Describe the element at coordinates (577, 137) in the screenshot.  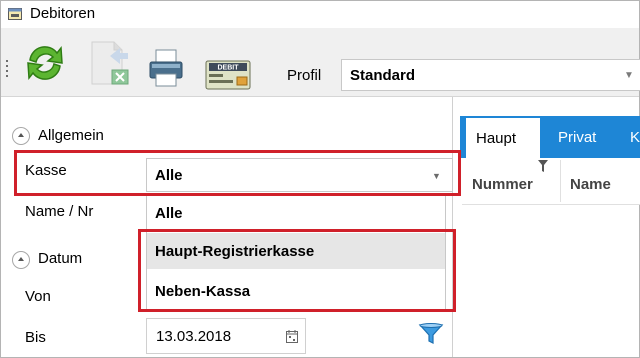
I see `tab-privat: Privat` at that location.